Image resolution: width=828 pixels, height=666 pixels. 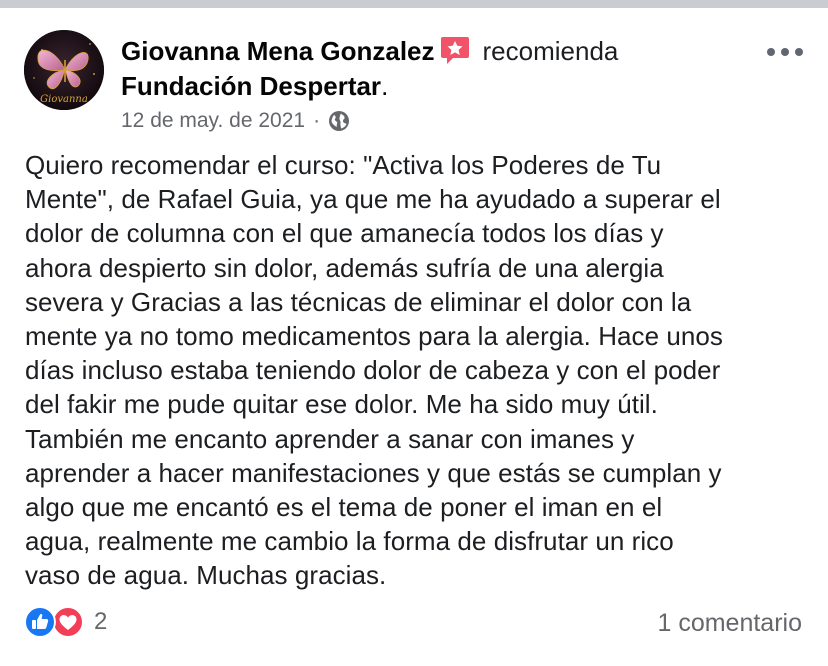 I want to click on like-icon, so click(x=40, y=622).